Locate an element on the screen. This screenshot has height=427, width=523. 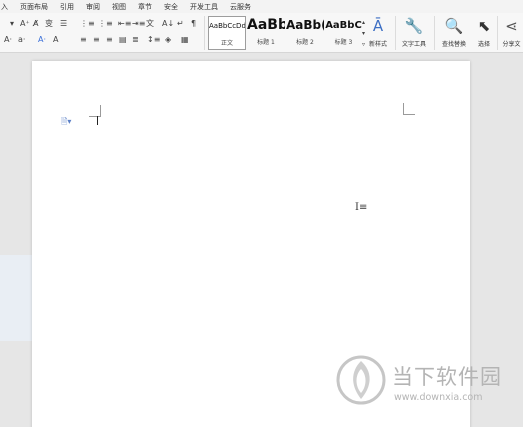
new-style-label: 新样式 is located at coordinates (377, 44).